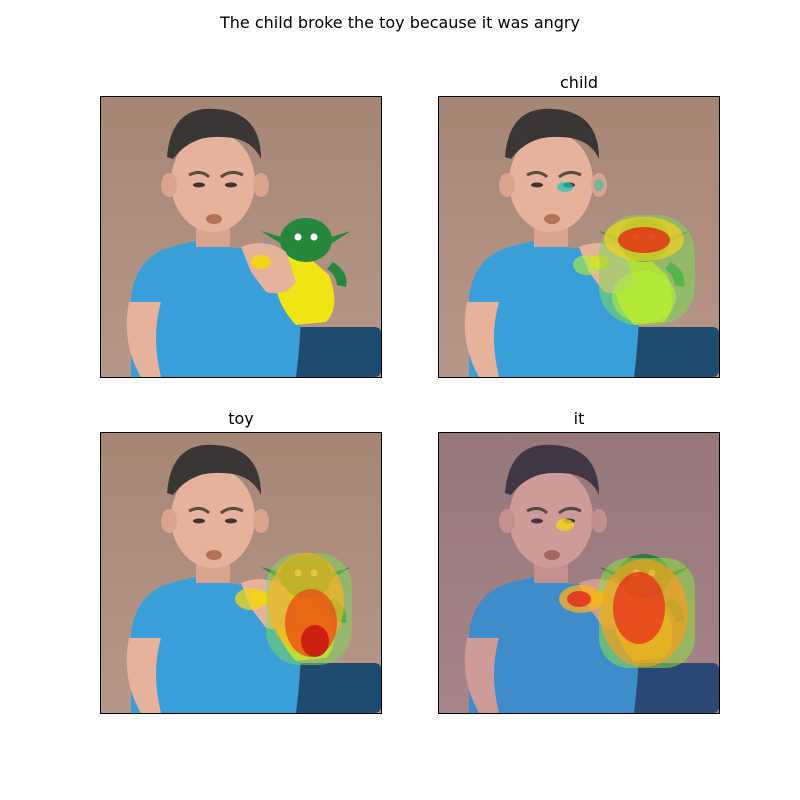  I want to click on child-toy-photo, so click(241, 237).